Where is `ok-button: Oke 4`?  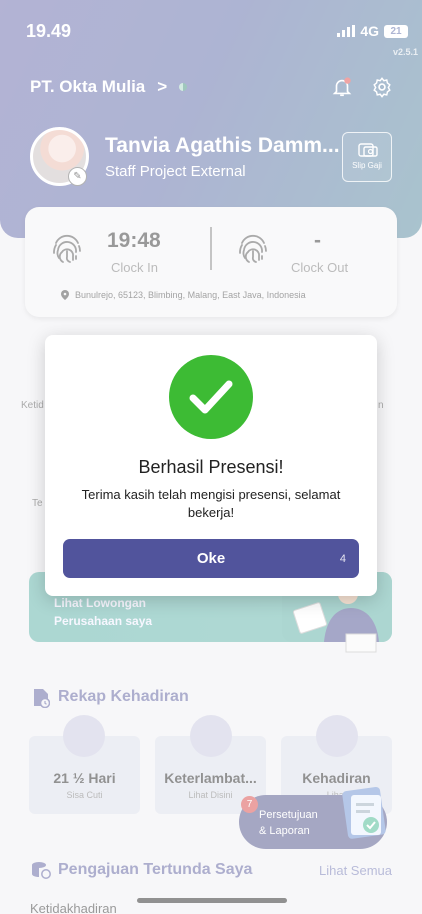 ok-button: Oke 4 is located at coordinates (211, 558).